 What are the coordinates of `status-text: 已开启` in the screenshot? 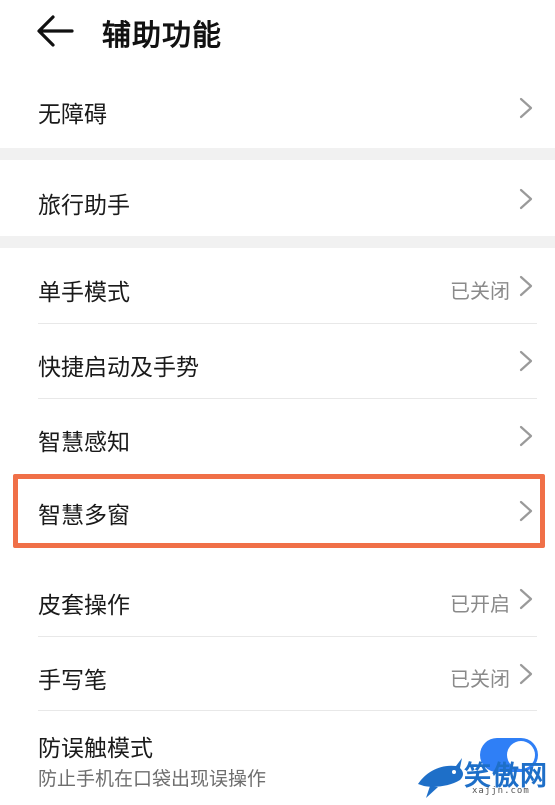 It's located at (480, 604).